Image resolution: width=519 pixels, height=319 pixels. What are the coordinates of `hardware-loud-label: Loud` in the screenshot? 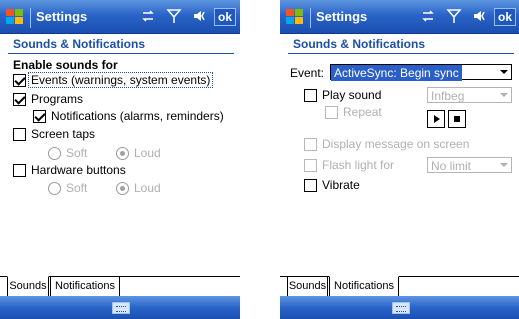 It's located at (147, 188).